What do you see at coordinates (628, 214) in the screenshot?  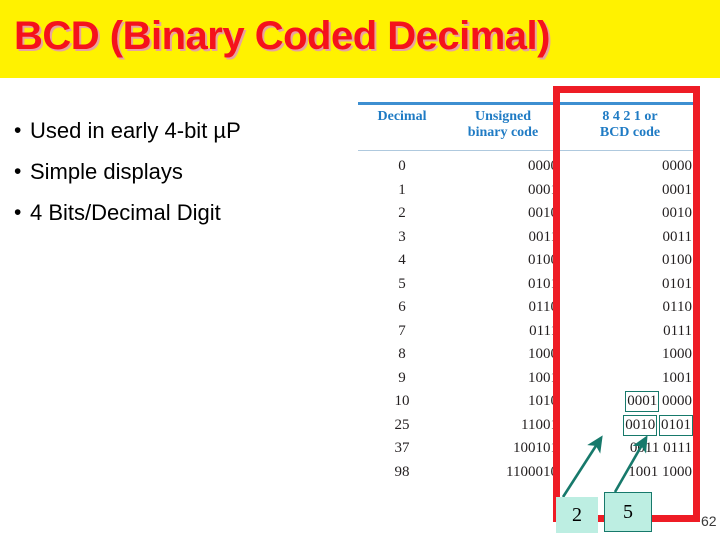 I see `cell-bcd: 0010` at bounding box center [628, 214].